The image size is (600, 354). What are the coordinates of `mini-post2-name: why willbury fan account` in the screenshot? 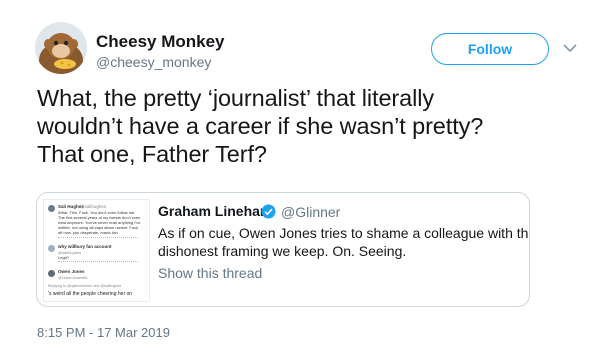 It's located at (85, 246).